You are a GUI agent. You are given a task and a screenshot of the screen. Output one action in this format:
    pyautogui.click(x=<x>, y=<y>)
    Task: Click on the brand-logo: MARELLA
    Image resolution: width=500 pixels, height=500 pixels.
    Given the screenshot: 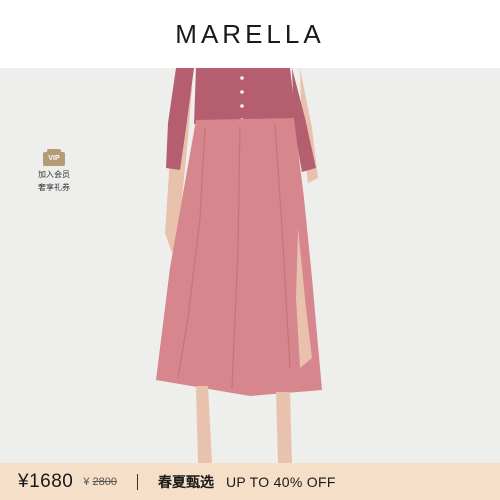 What is the action you would take?
    pyautogui.click(x=249, y=34)
    